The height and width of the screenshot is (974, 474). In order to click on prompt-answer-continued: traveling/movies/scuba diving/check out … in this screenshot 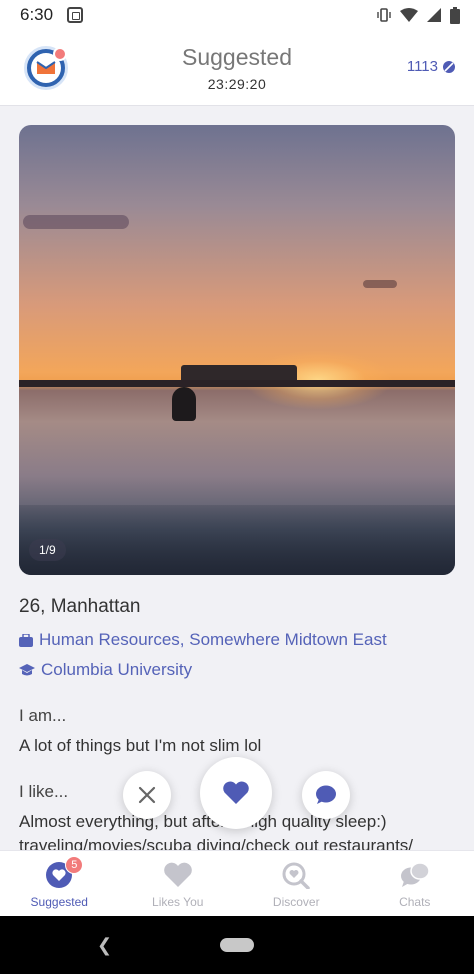, I will do `click(216, 843)`.